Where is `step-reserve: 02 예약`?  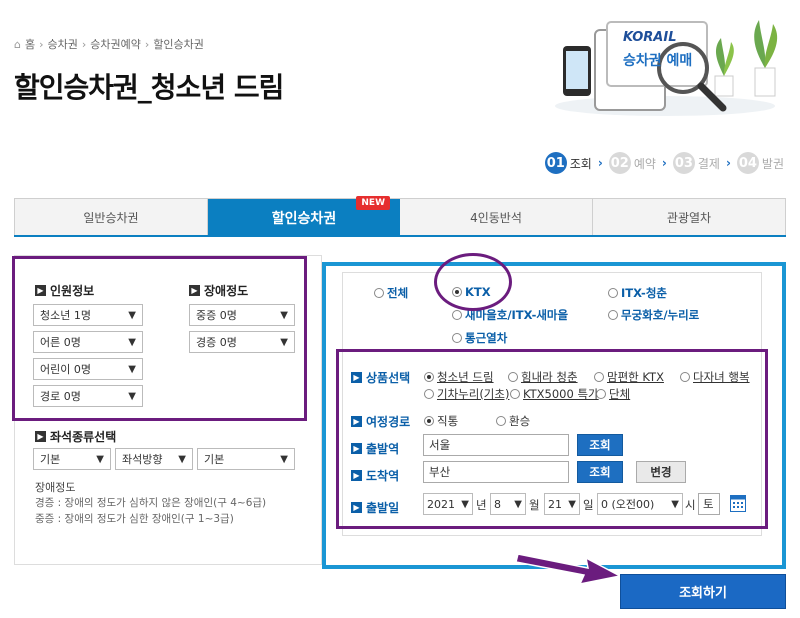
step-reserve: 02 예약 is located at coordinates (632, 163).